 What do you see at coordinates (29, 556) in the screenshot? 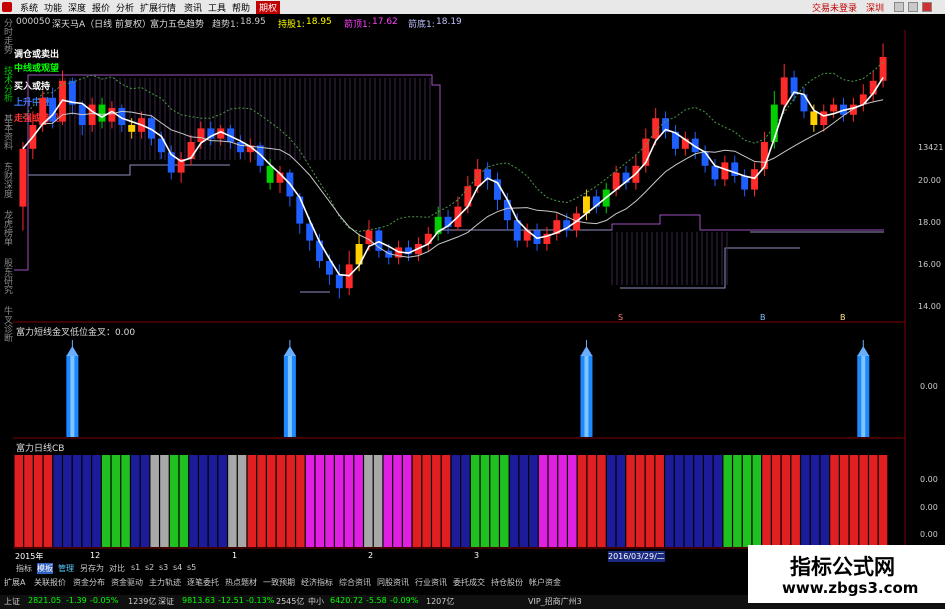
I see `date-label: 2015年` at bounding box center [29, 556].